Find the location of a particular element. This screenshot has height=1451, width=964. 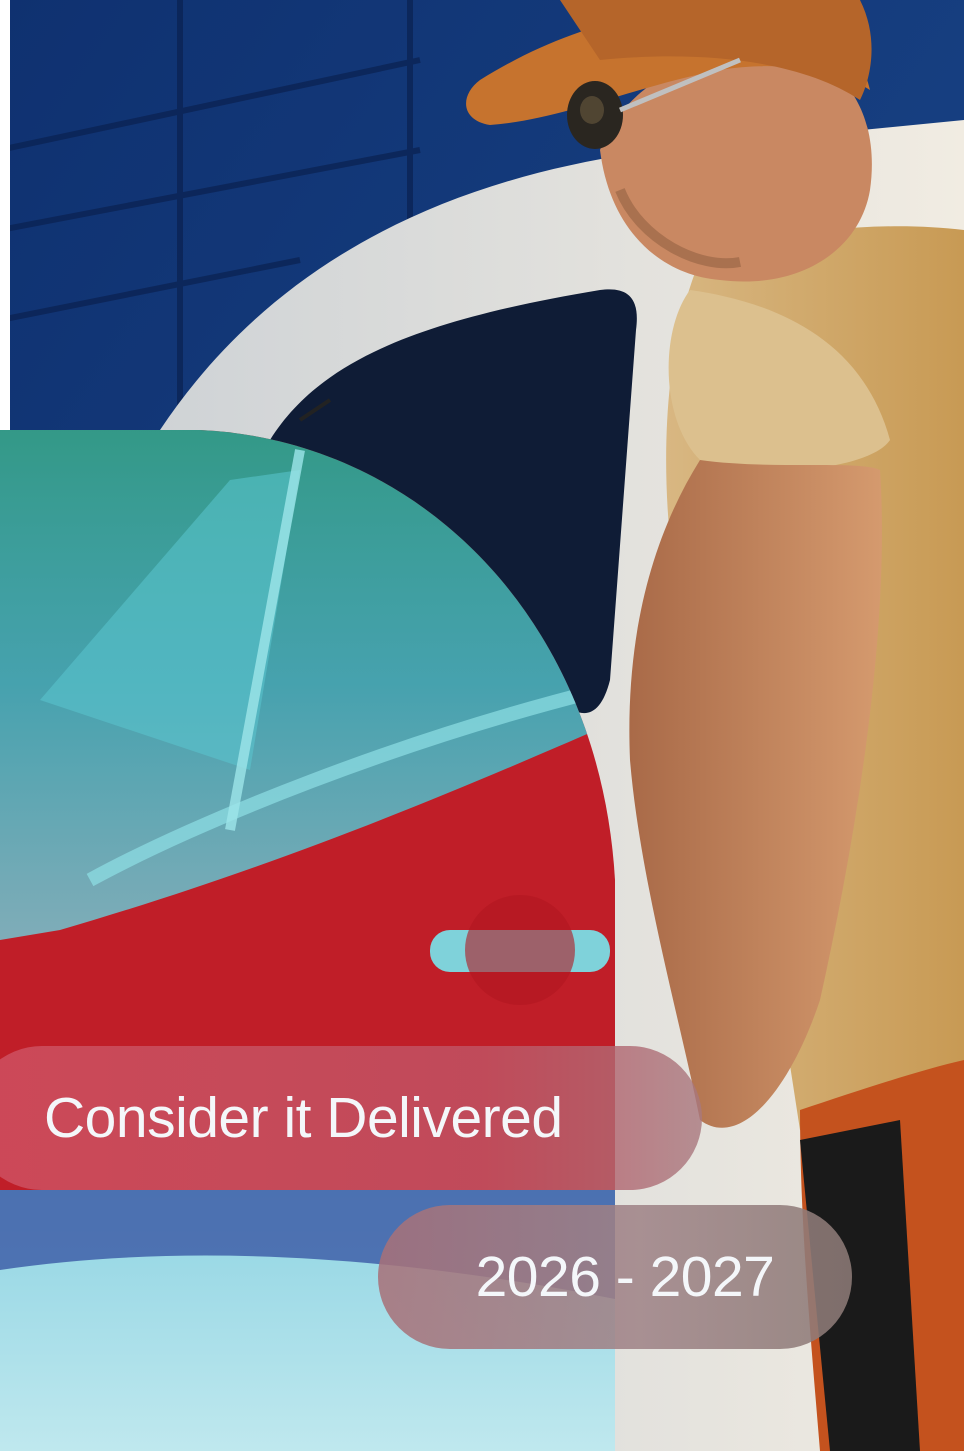

years-pill: 2026 - 2027 is located at coordinates (615, 1277).